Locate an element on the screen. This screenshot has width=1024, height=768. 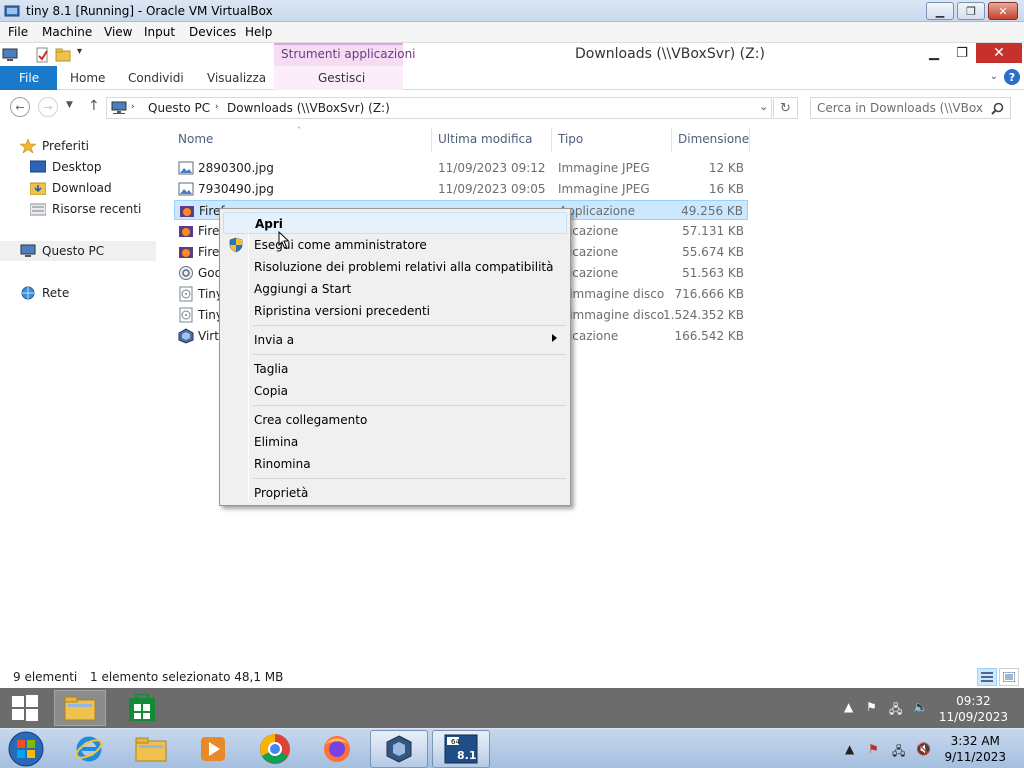
back-button: ← is located at coordinates (20, 107).